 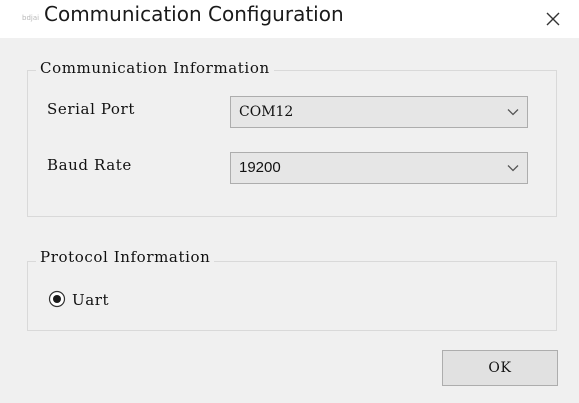 I want to click on close-button, so click(x=553, y=19).